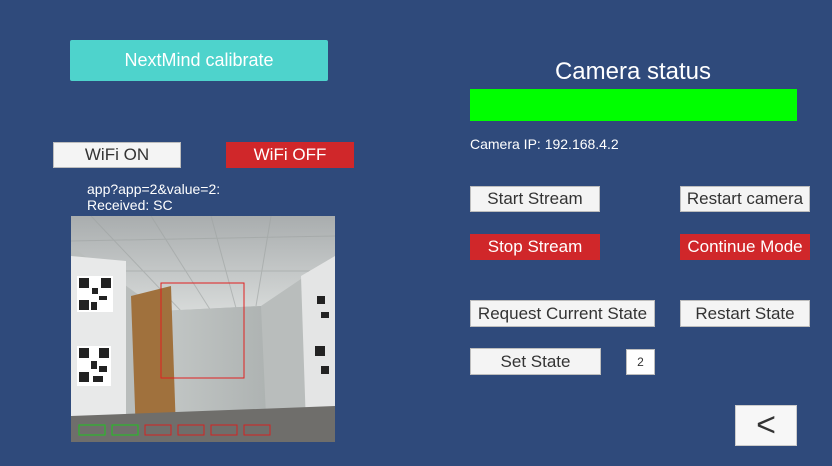 This screenshot has height=466, width=832. I want to click on chevron-left-icon: <, so click(766, 425).